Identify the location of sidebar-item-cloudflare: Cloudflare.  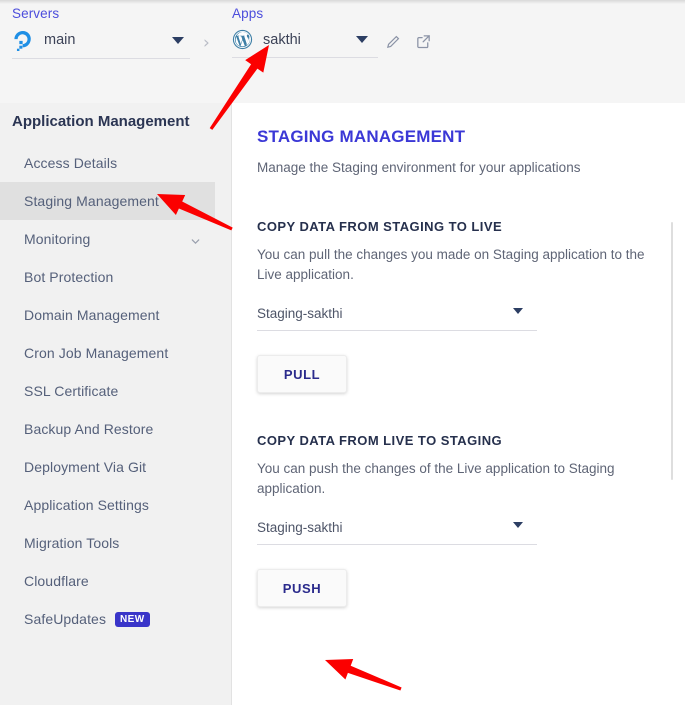
(107, 581).